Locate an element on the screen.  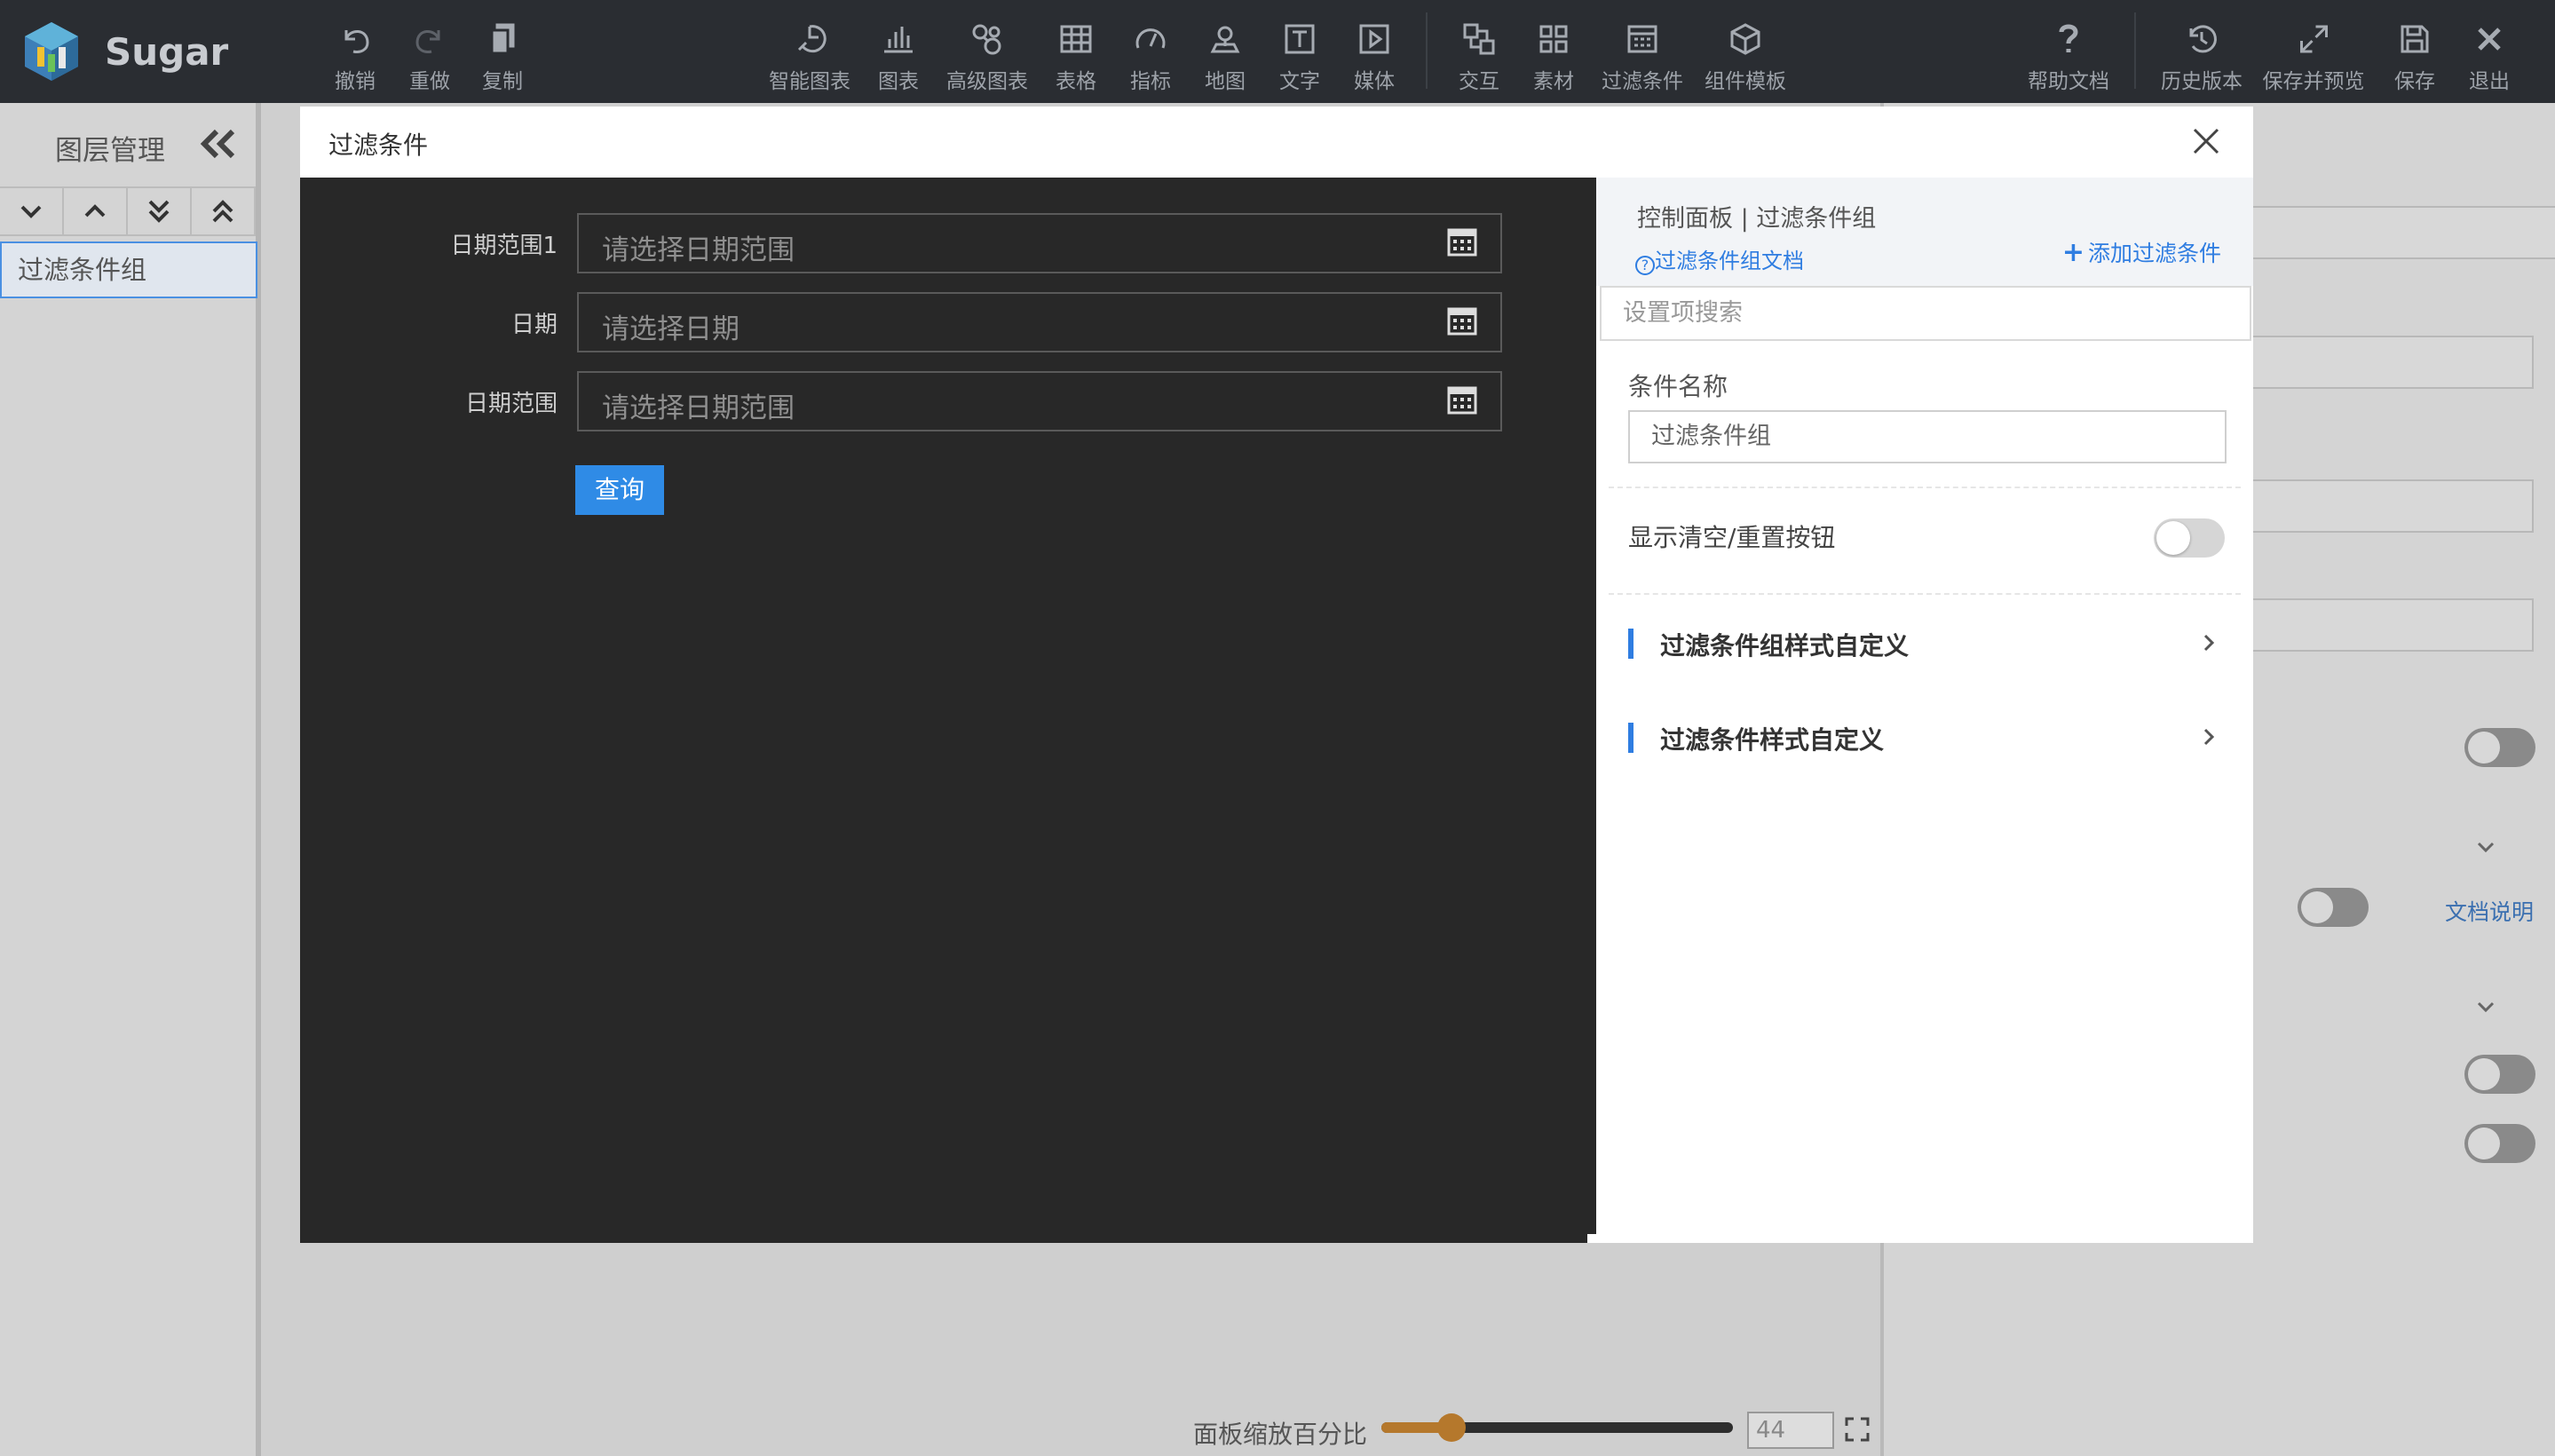
layer-panel-header: 图层管理 is located at coordinates (128, 144).